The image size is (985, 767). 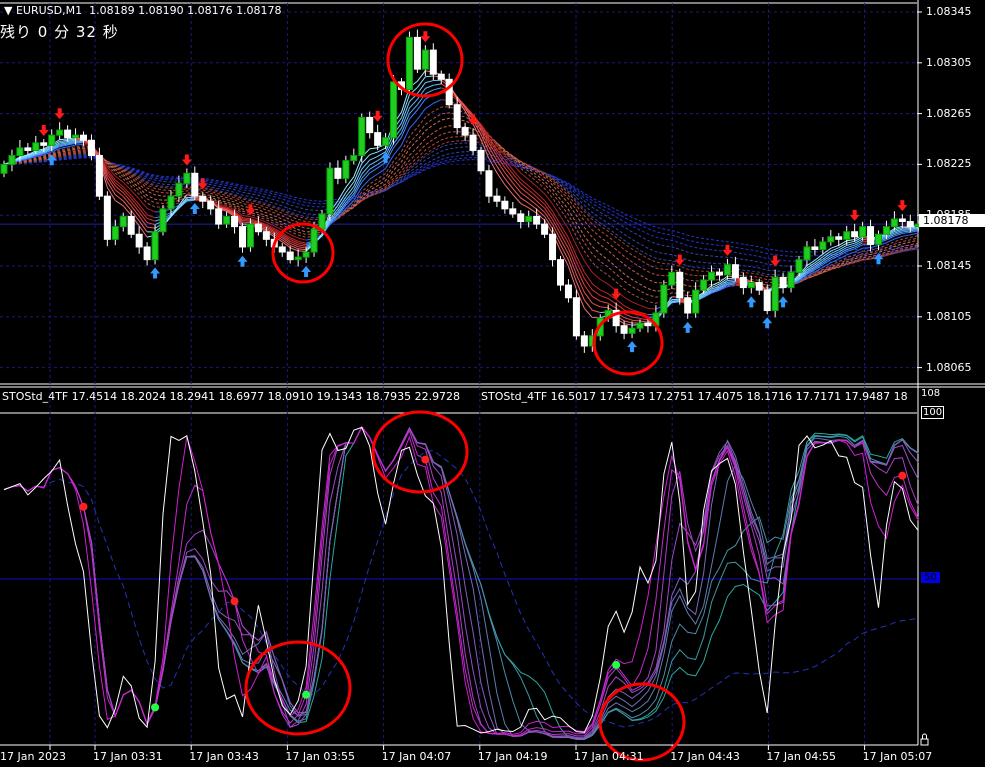 I want to click on stoch-sell-dot, so click(x=902, y=475).